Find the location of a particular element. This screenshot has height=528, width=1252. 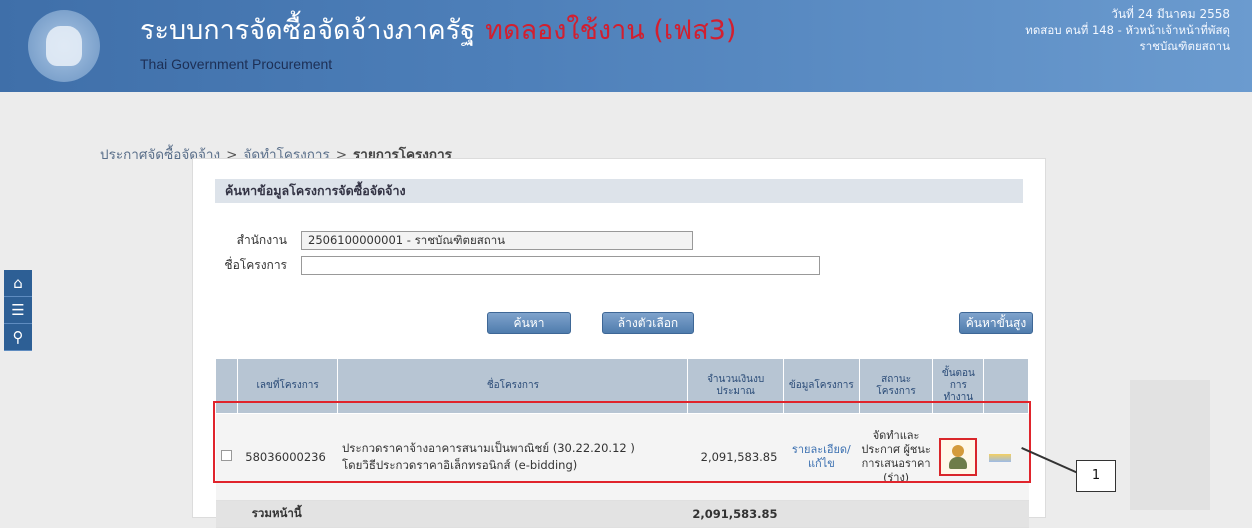

project-name-input is located at coordinates (560, 265).